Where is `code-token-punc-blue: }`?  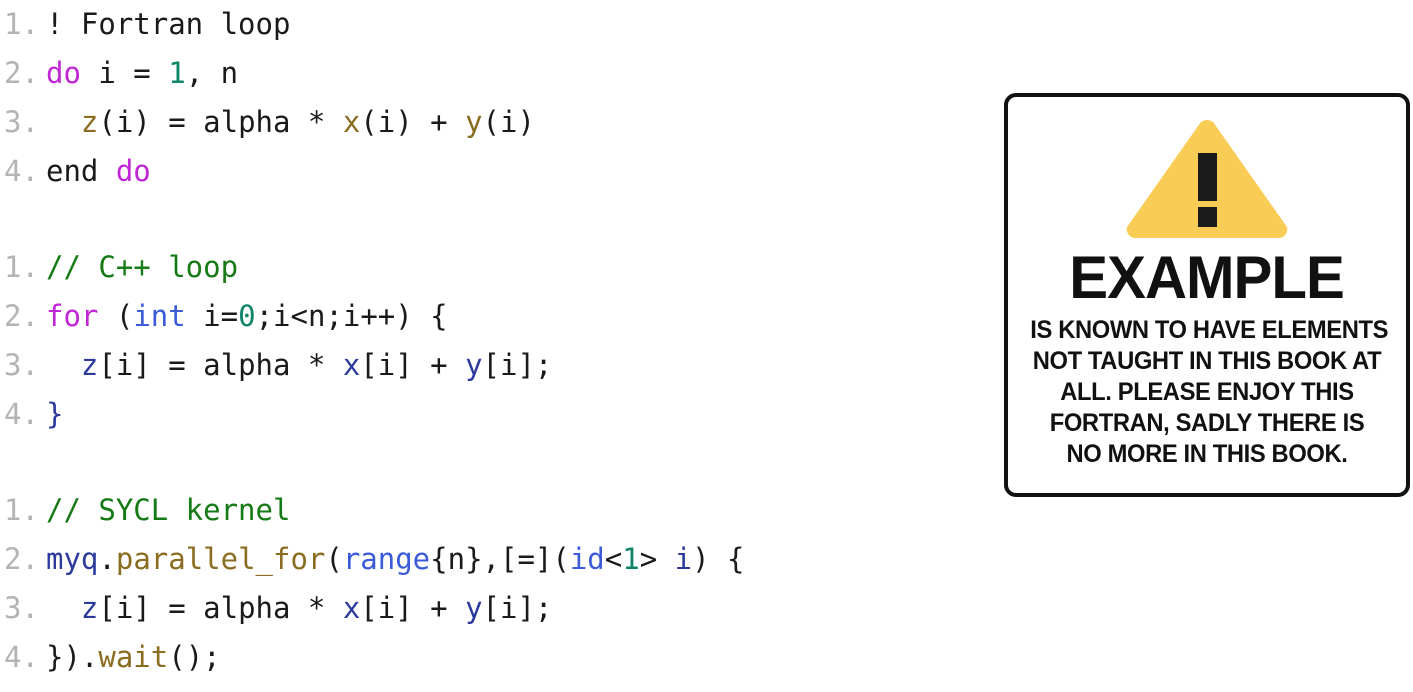
code-token-punc-blue: } is located at coordinates (55, 414).